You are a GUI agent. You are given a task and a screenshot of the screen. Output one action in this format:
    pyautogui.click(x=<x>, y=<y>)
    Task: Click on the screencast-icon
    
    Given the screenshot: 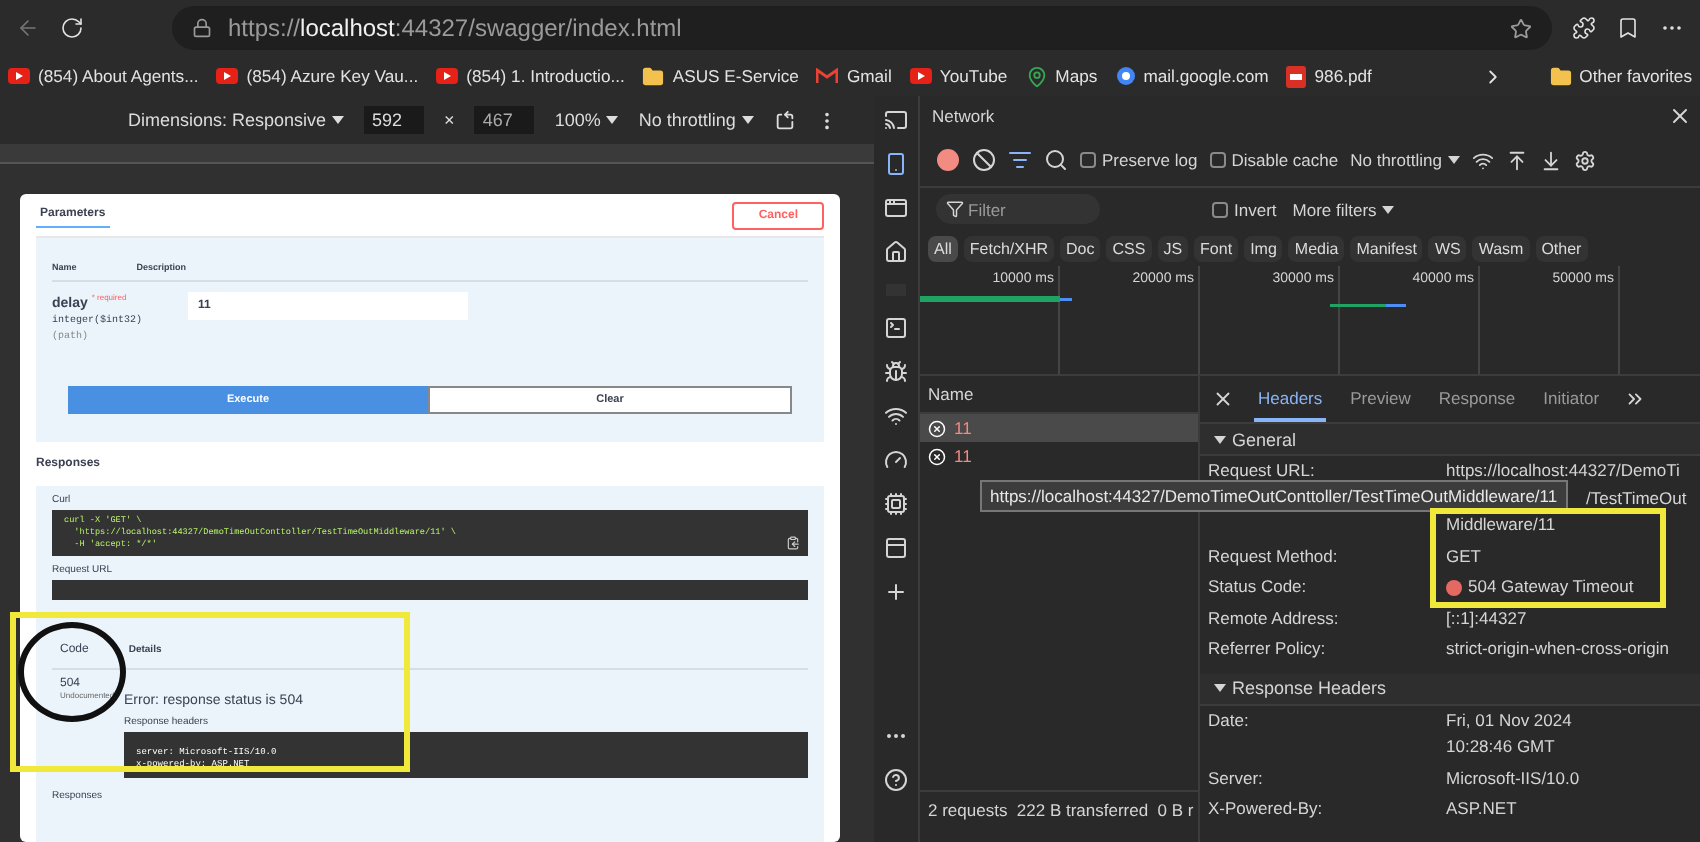 What is the action you would take?
    pyautogui.click(x=896, y=120)
    